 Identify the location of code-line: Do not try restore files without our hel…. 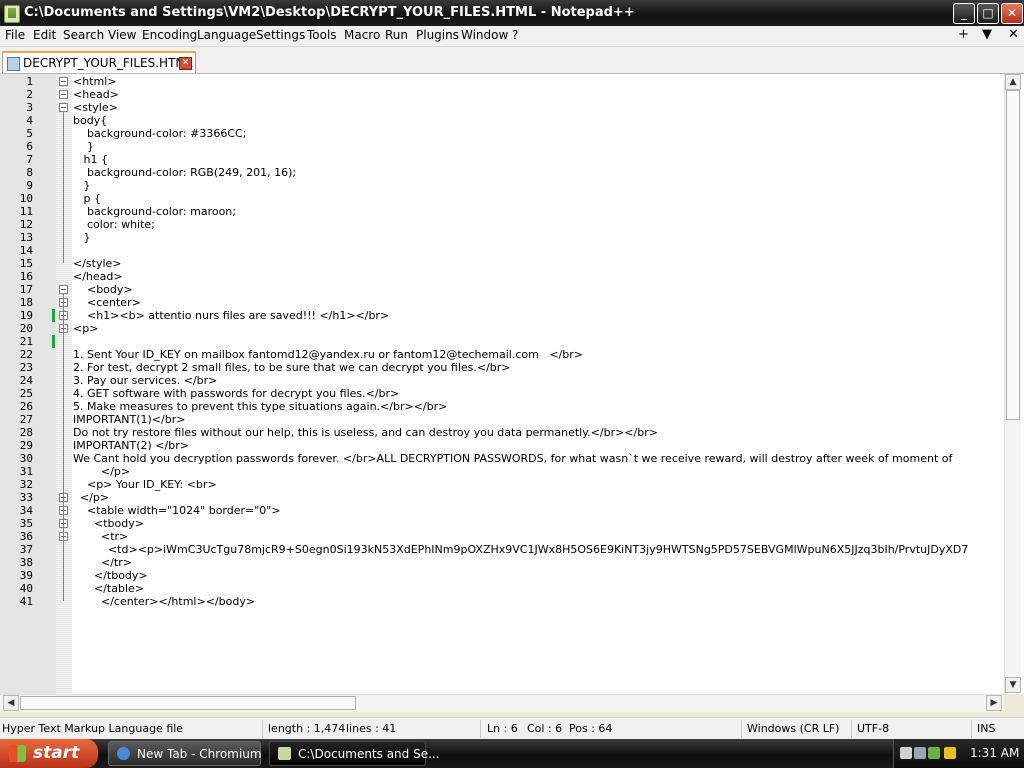
(365, 432).